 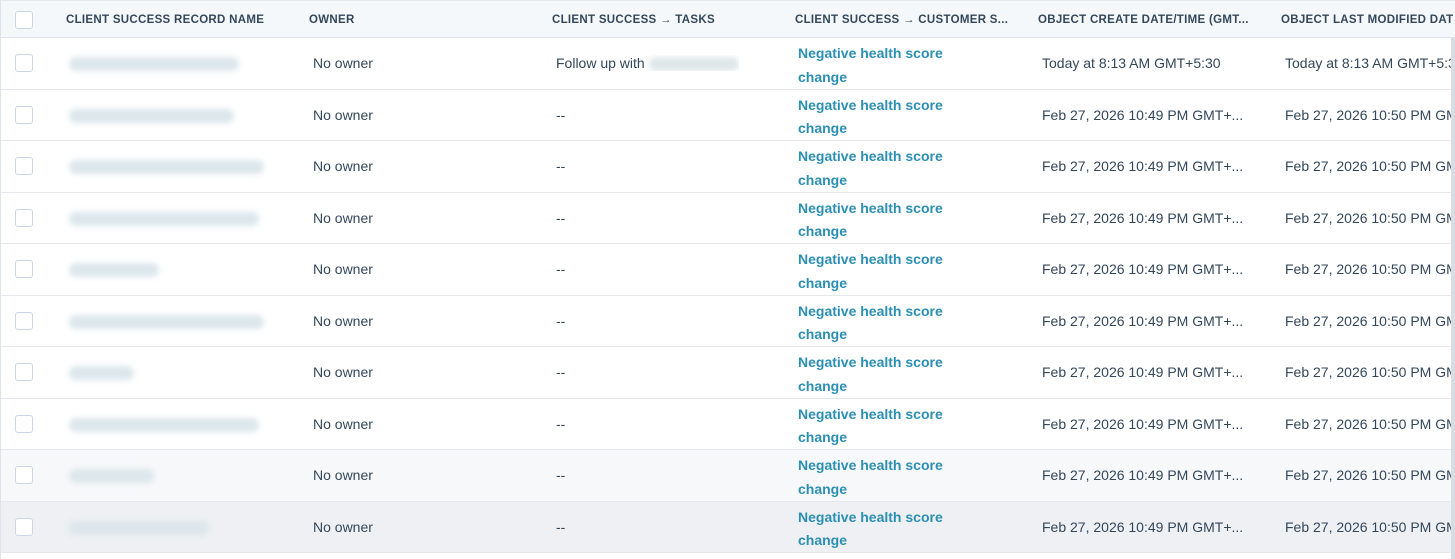 I want to click on tasks-cell: Follow up with, so click(x=647, y=63).